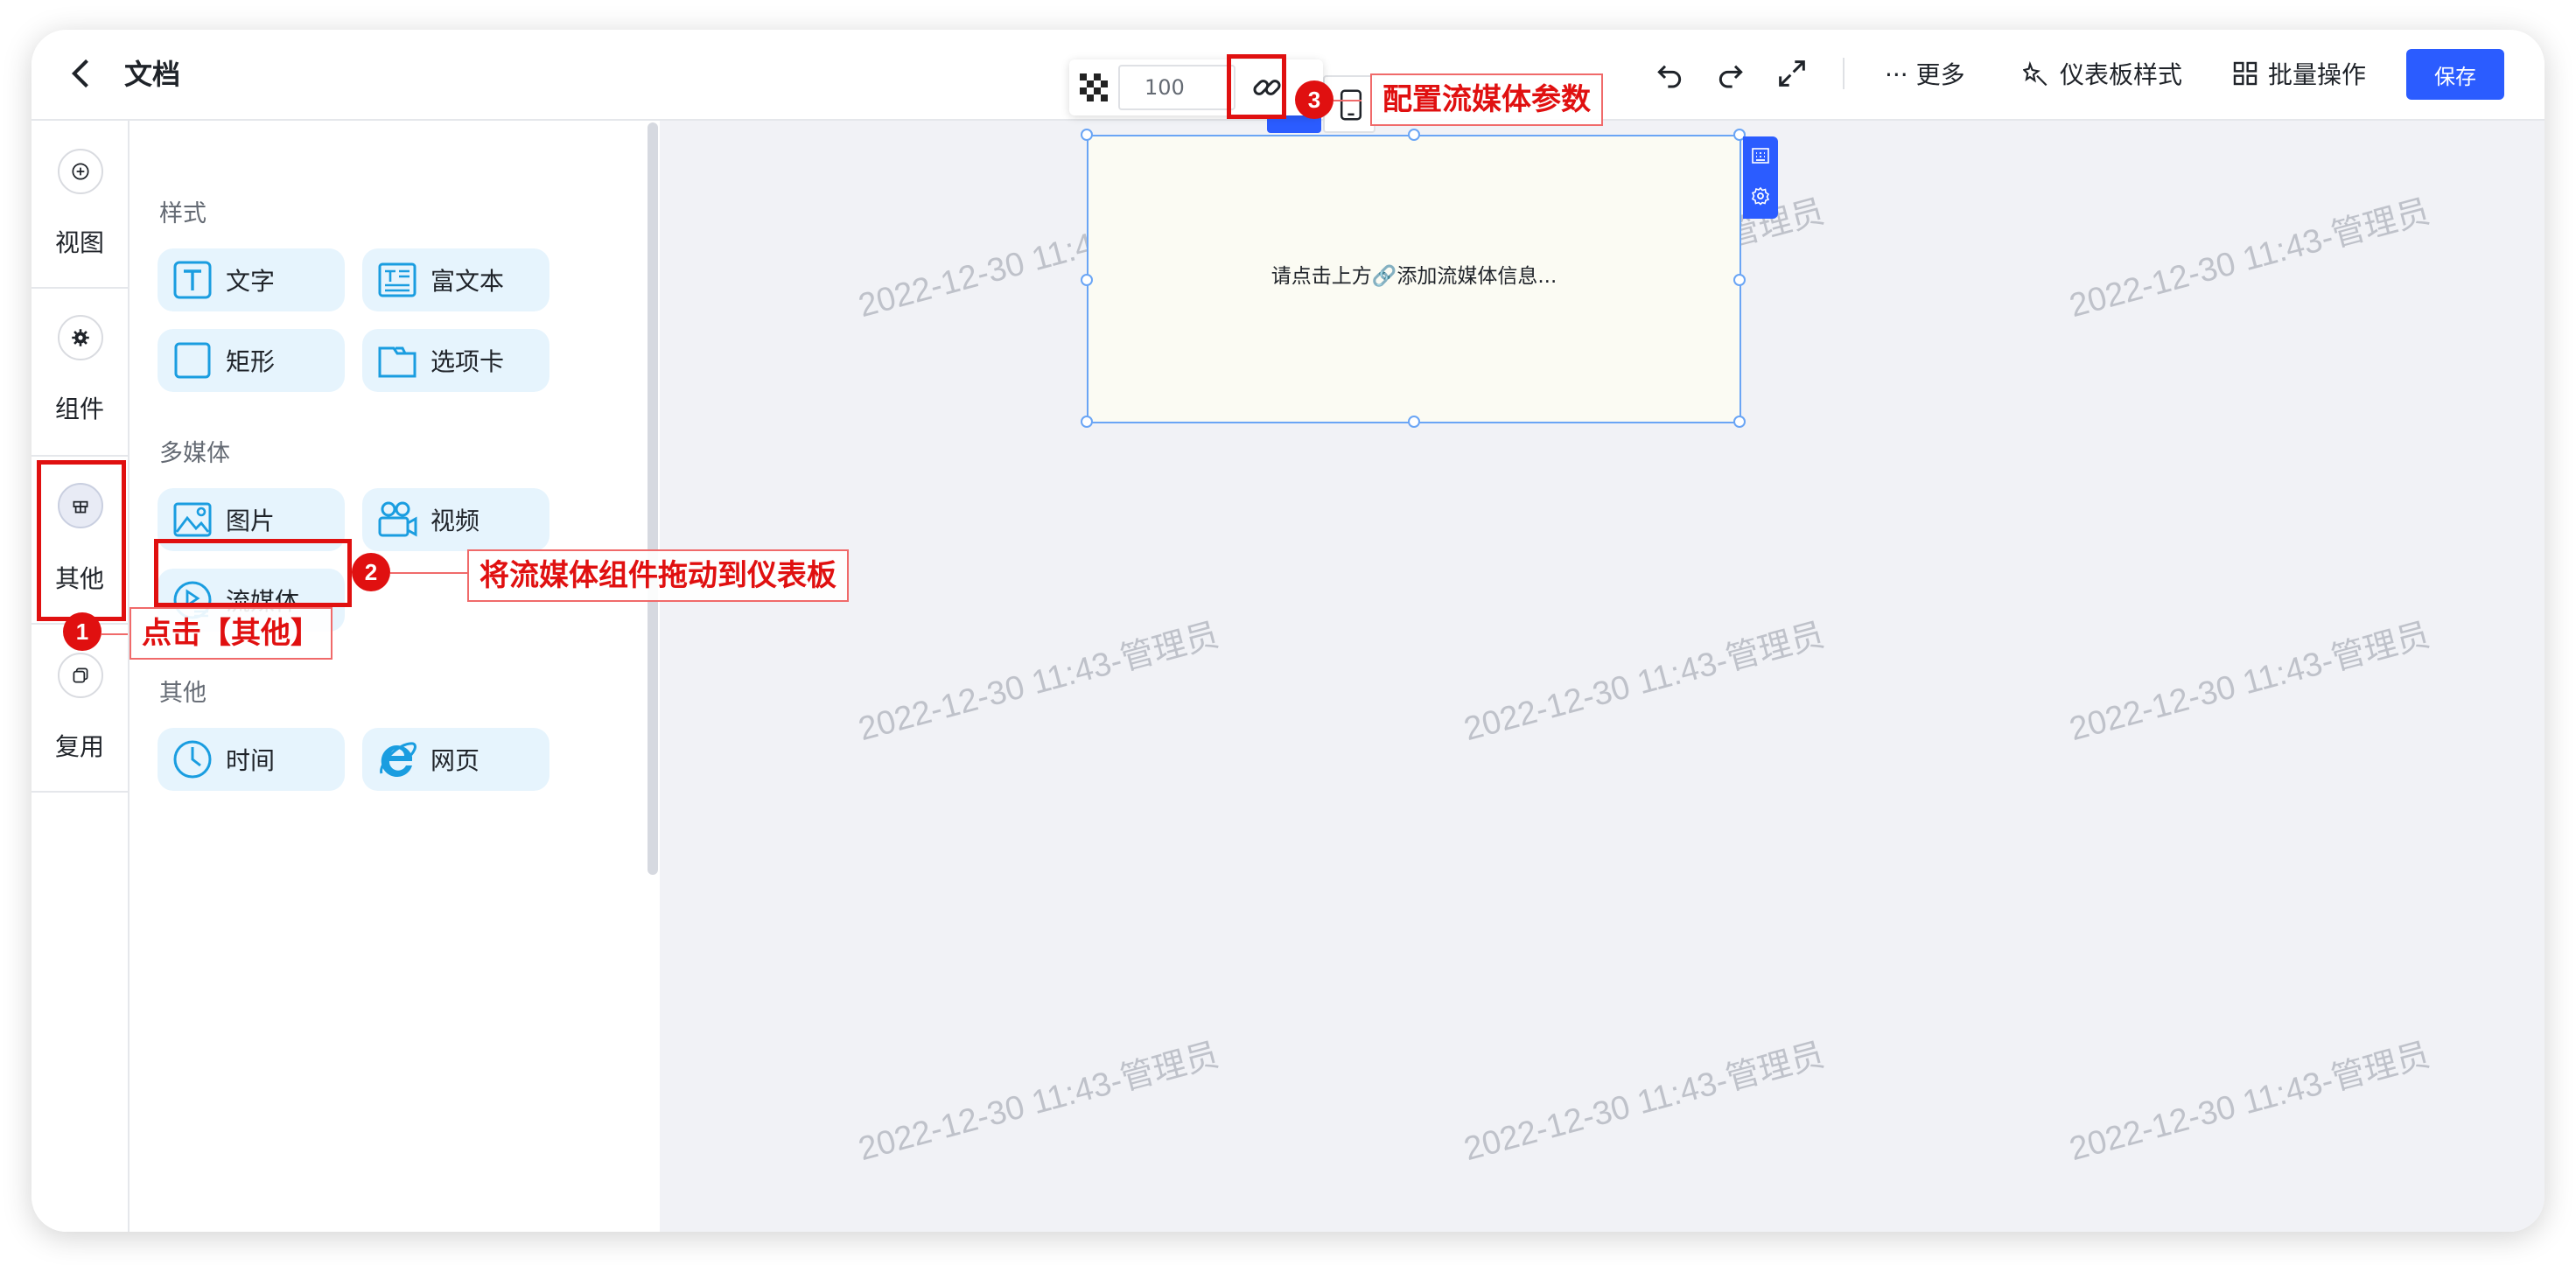  Describe the element at coordinates (1730, 73) in the screenshot. I see `redo-icon` at that location.